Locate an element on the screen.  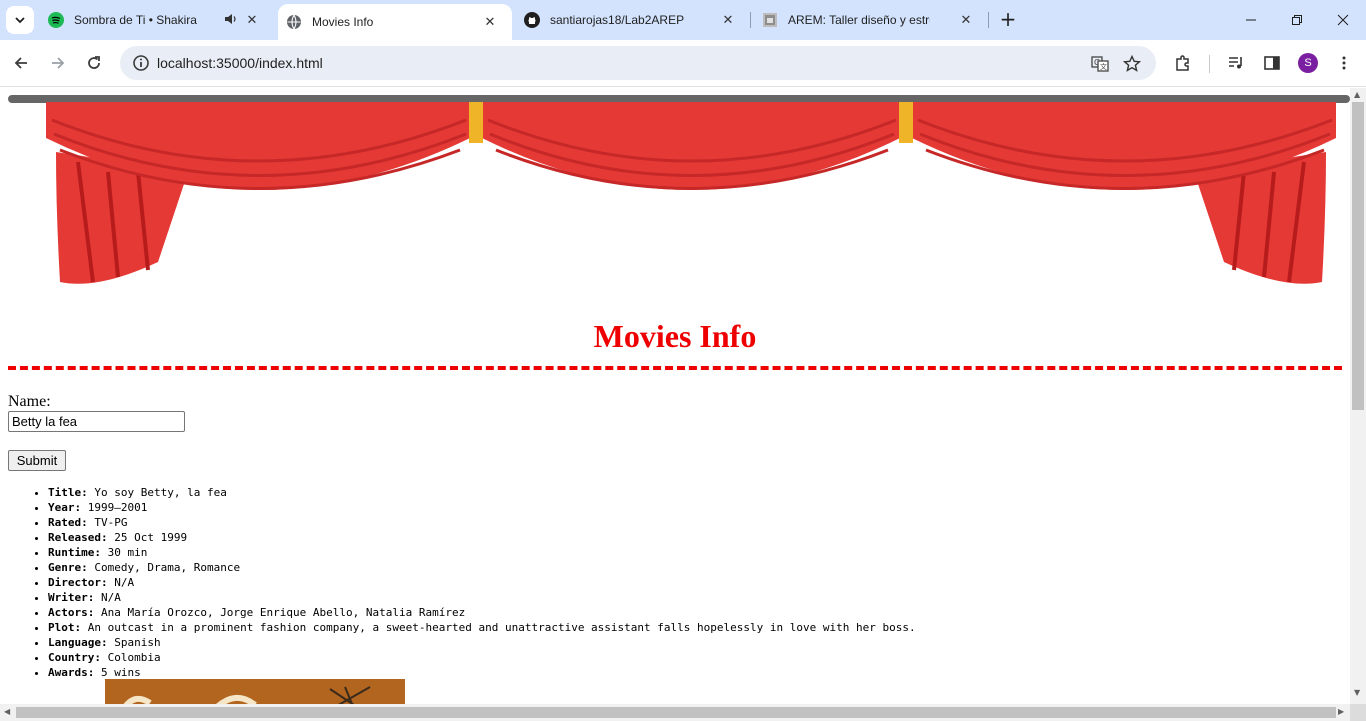
detail-value: N/A is located at coordinates (121, 582).